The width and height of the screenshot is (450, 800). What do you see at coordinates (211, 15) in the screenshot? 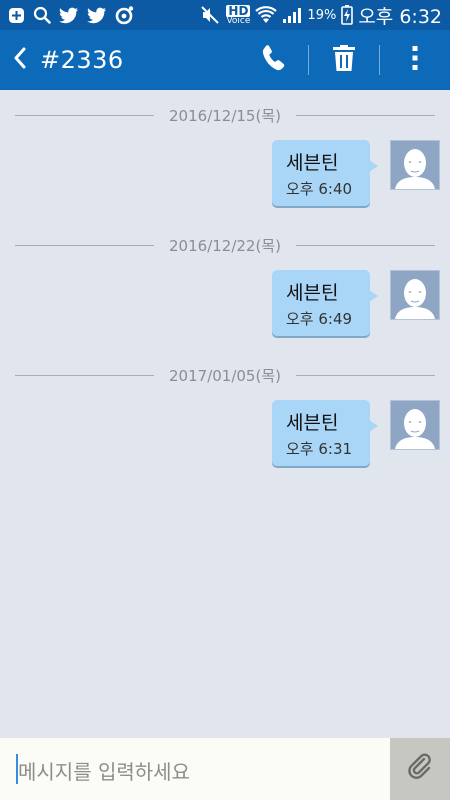
I see `mute-icon` at bounding box center [211, 15].